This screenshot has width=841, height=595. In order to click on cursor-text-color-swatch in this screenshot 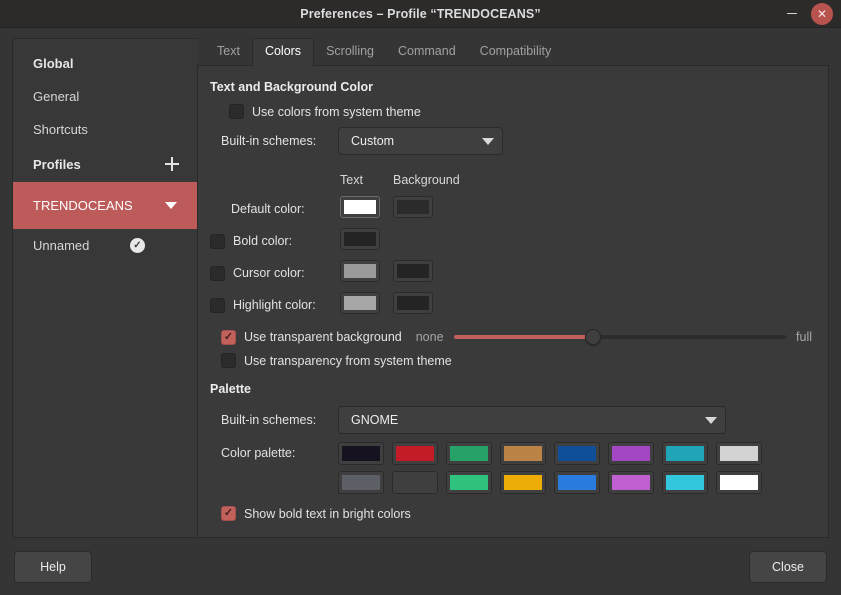, I will do `click(360, 270)`.